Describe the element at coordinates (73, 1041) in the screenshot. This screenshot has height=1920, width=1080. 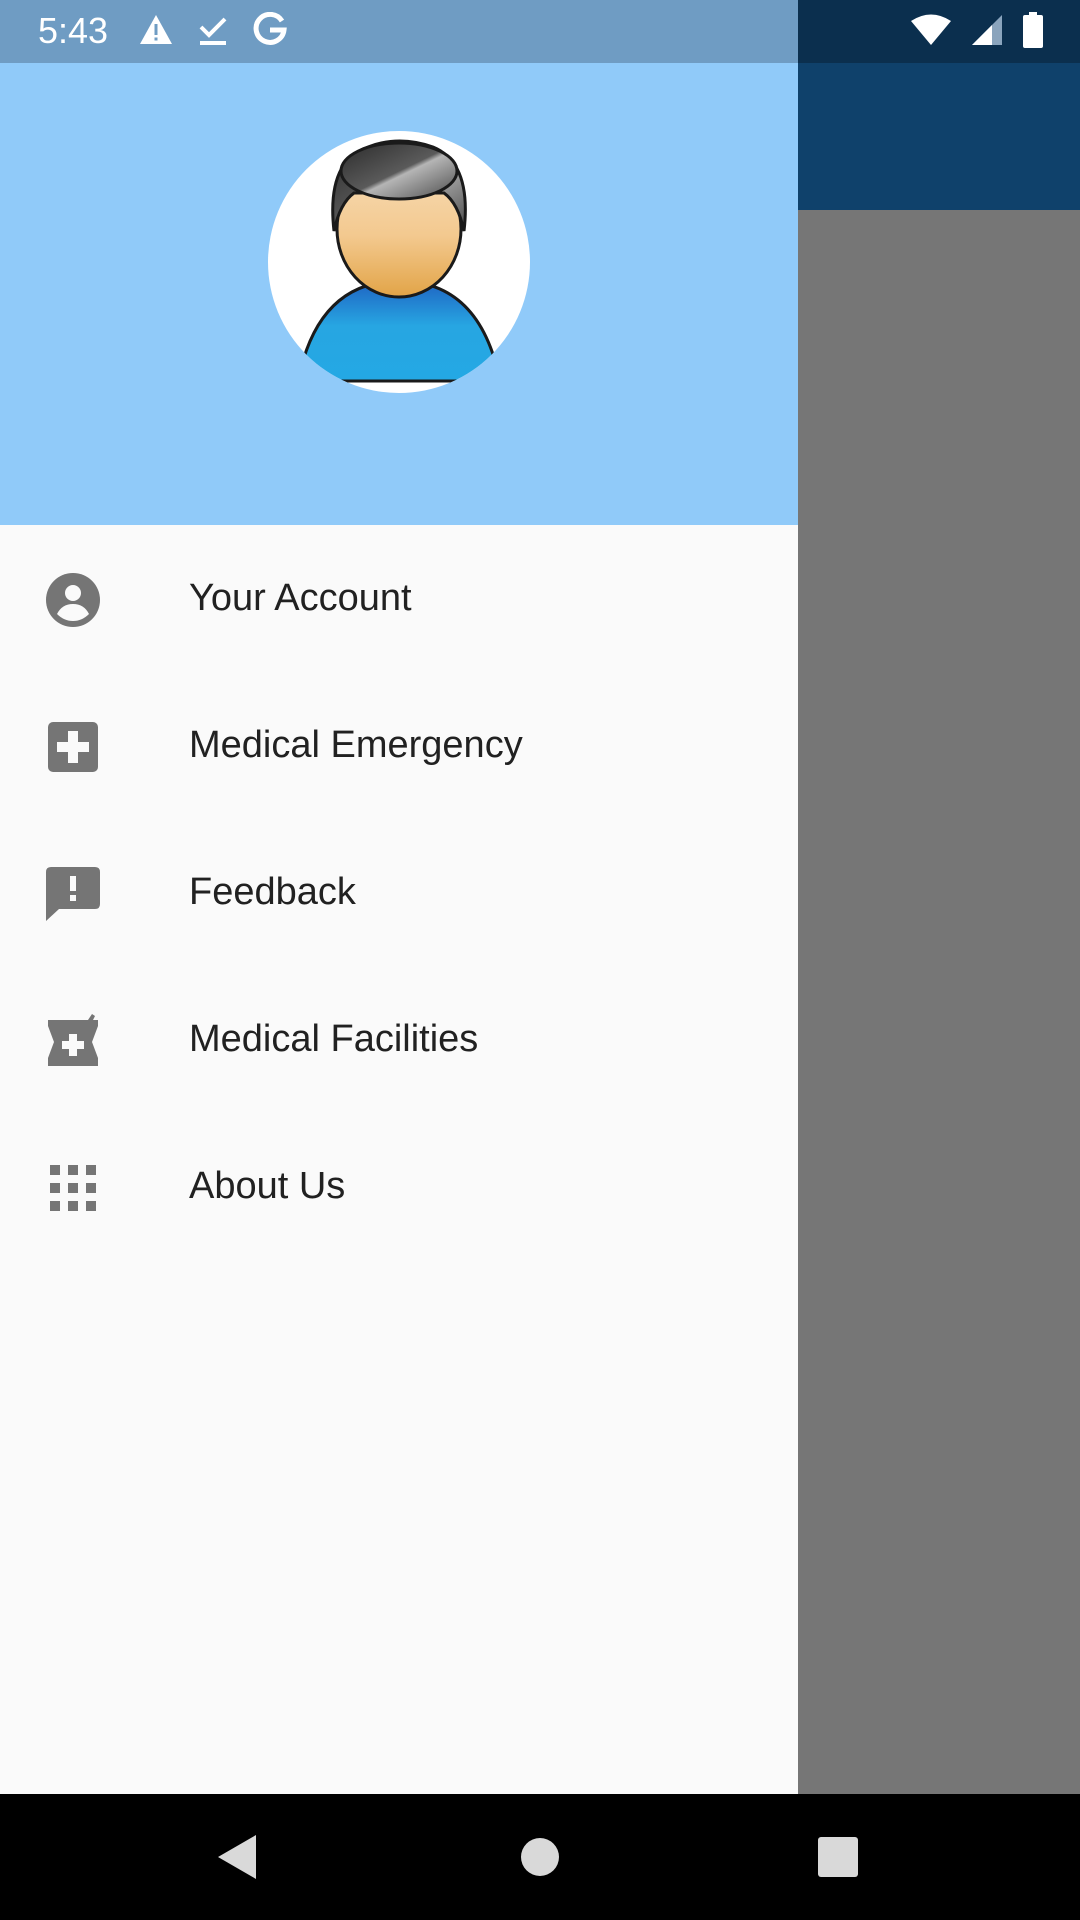
I see `pharmacy-icon` at that location.